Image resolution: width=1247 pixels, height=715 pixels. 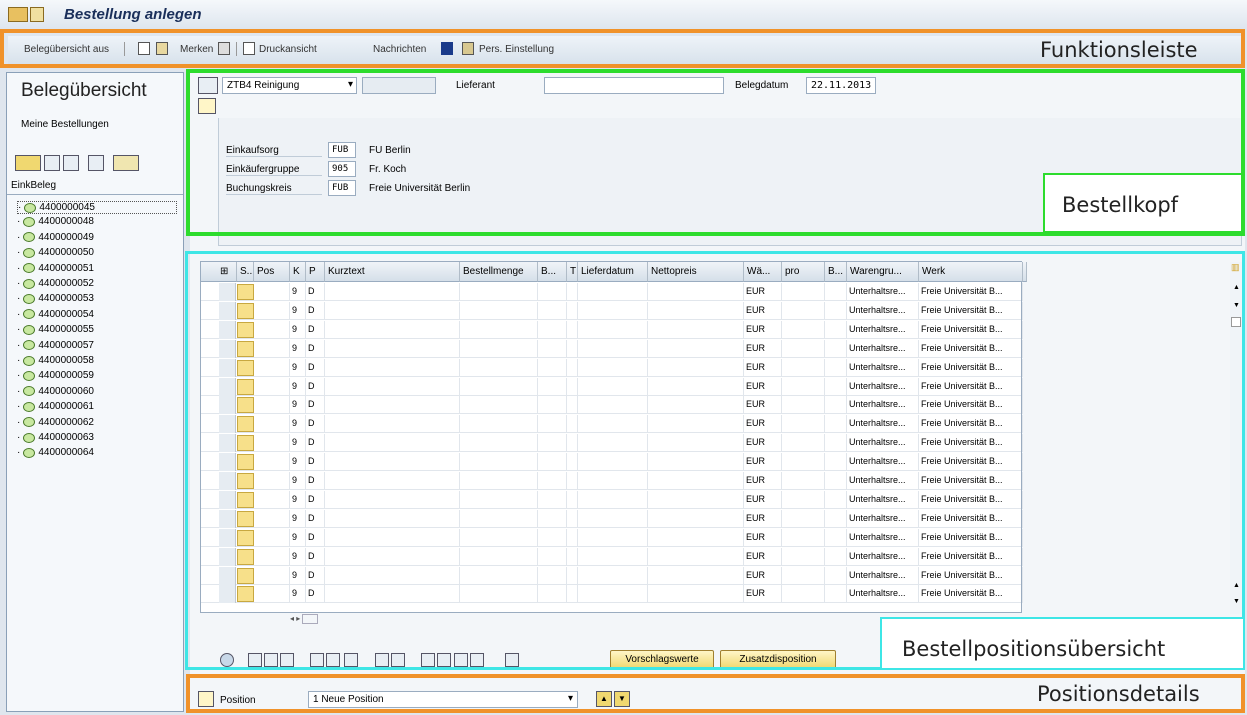 What do you see at coordinates (66, 253) in the screenshot?
I see `tree-item-label: 4400000050` at bounding box center [66, 253].